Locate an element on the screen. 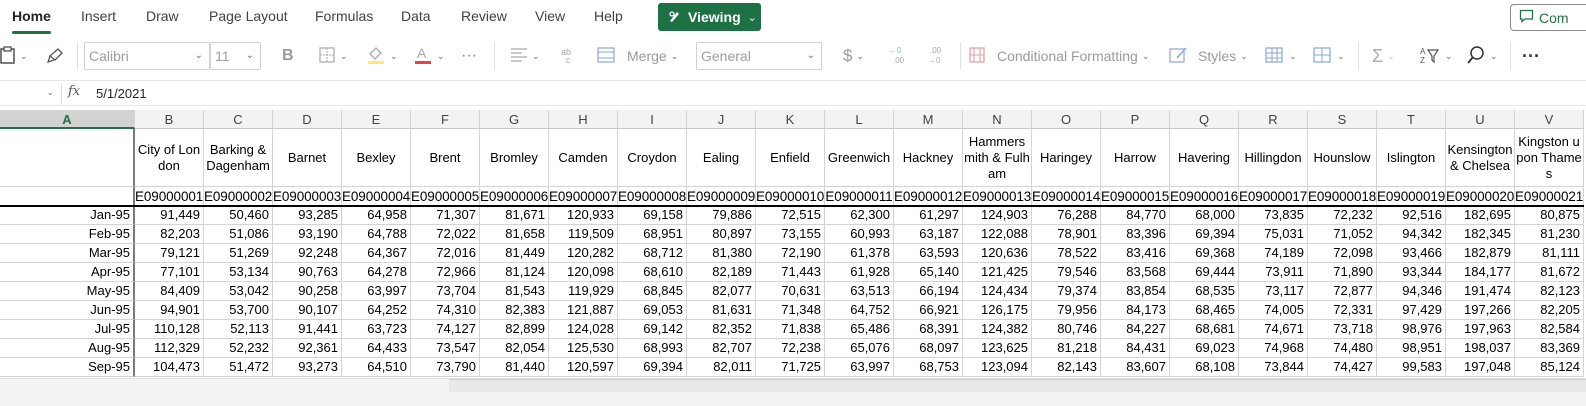 This screenshot has width=1586, height=406. price-cell: 93,285 is located at coordinates (307, 215).